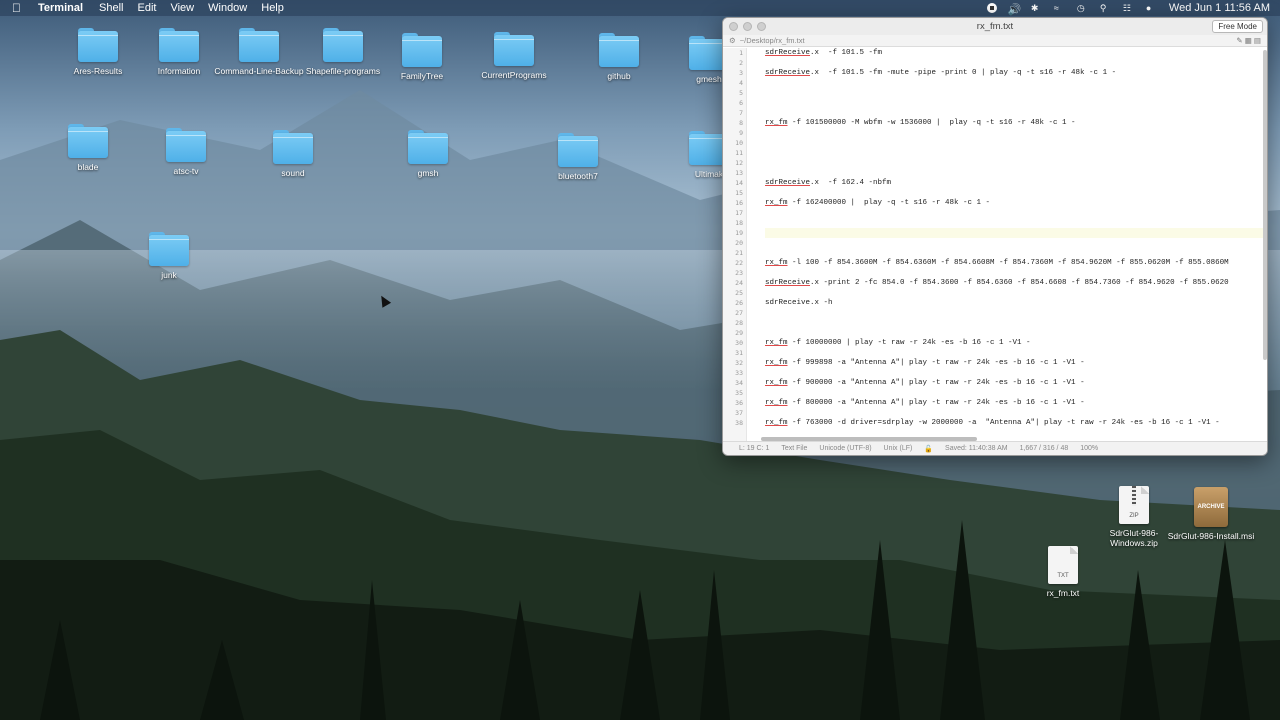  What do you see at coordinates (186, 152) in the screenshot?
I see `folder-atsc-tv: atsc-tv` at bounding box center [186, 152].